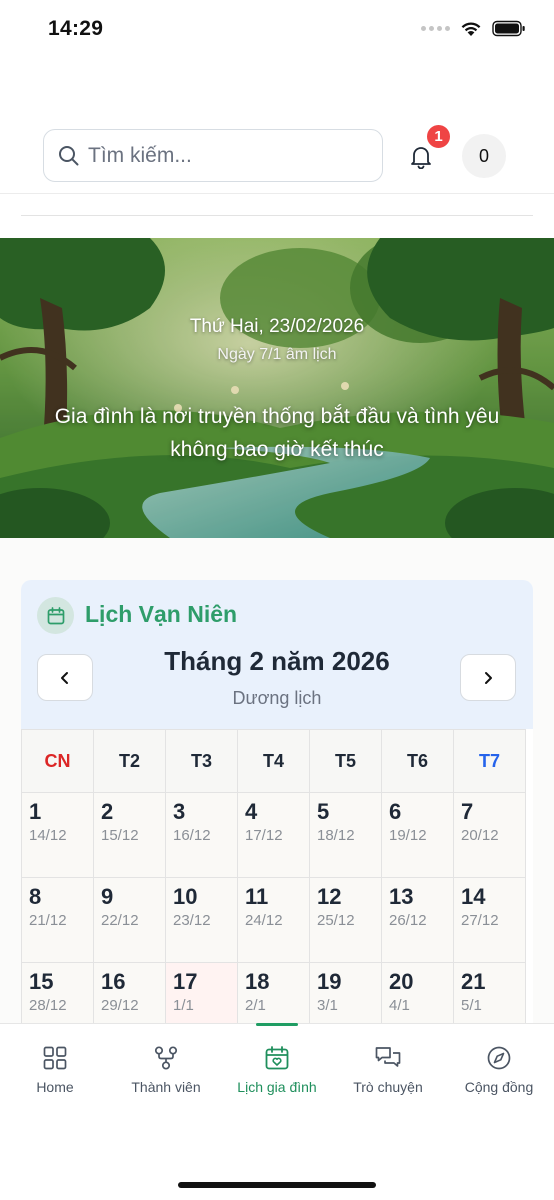 Image resolution: width=554 pixels, height=1200 pixels. What do you see at coordinates (421, 158) in the screenshot?
I see `bell-icon` at bounding box center [421, 158].